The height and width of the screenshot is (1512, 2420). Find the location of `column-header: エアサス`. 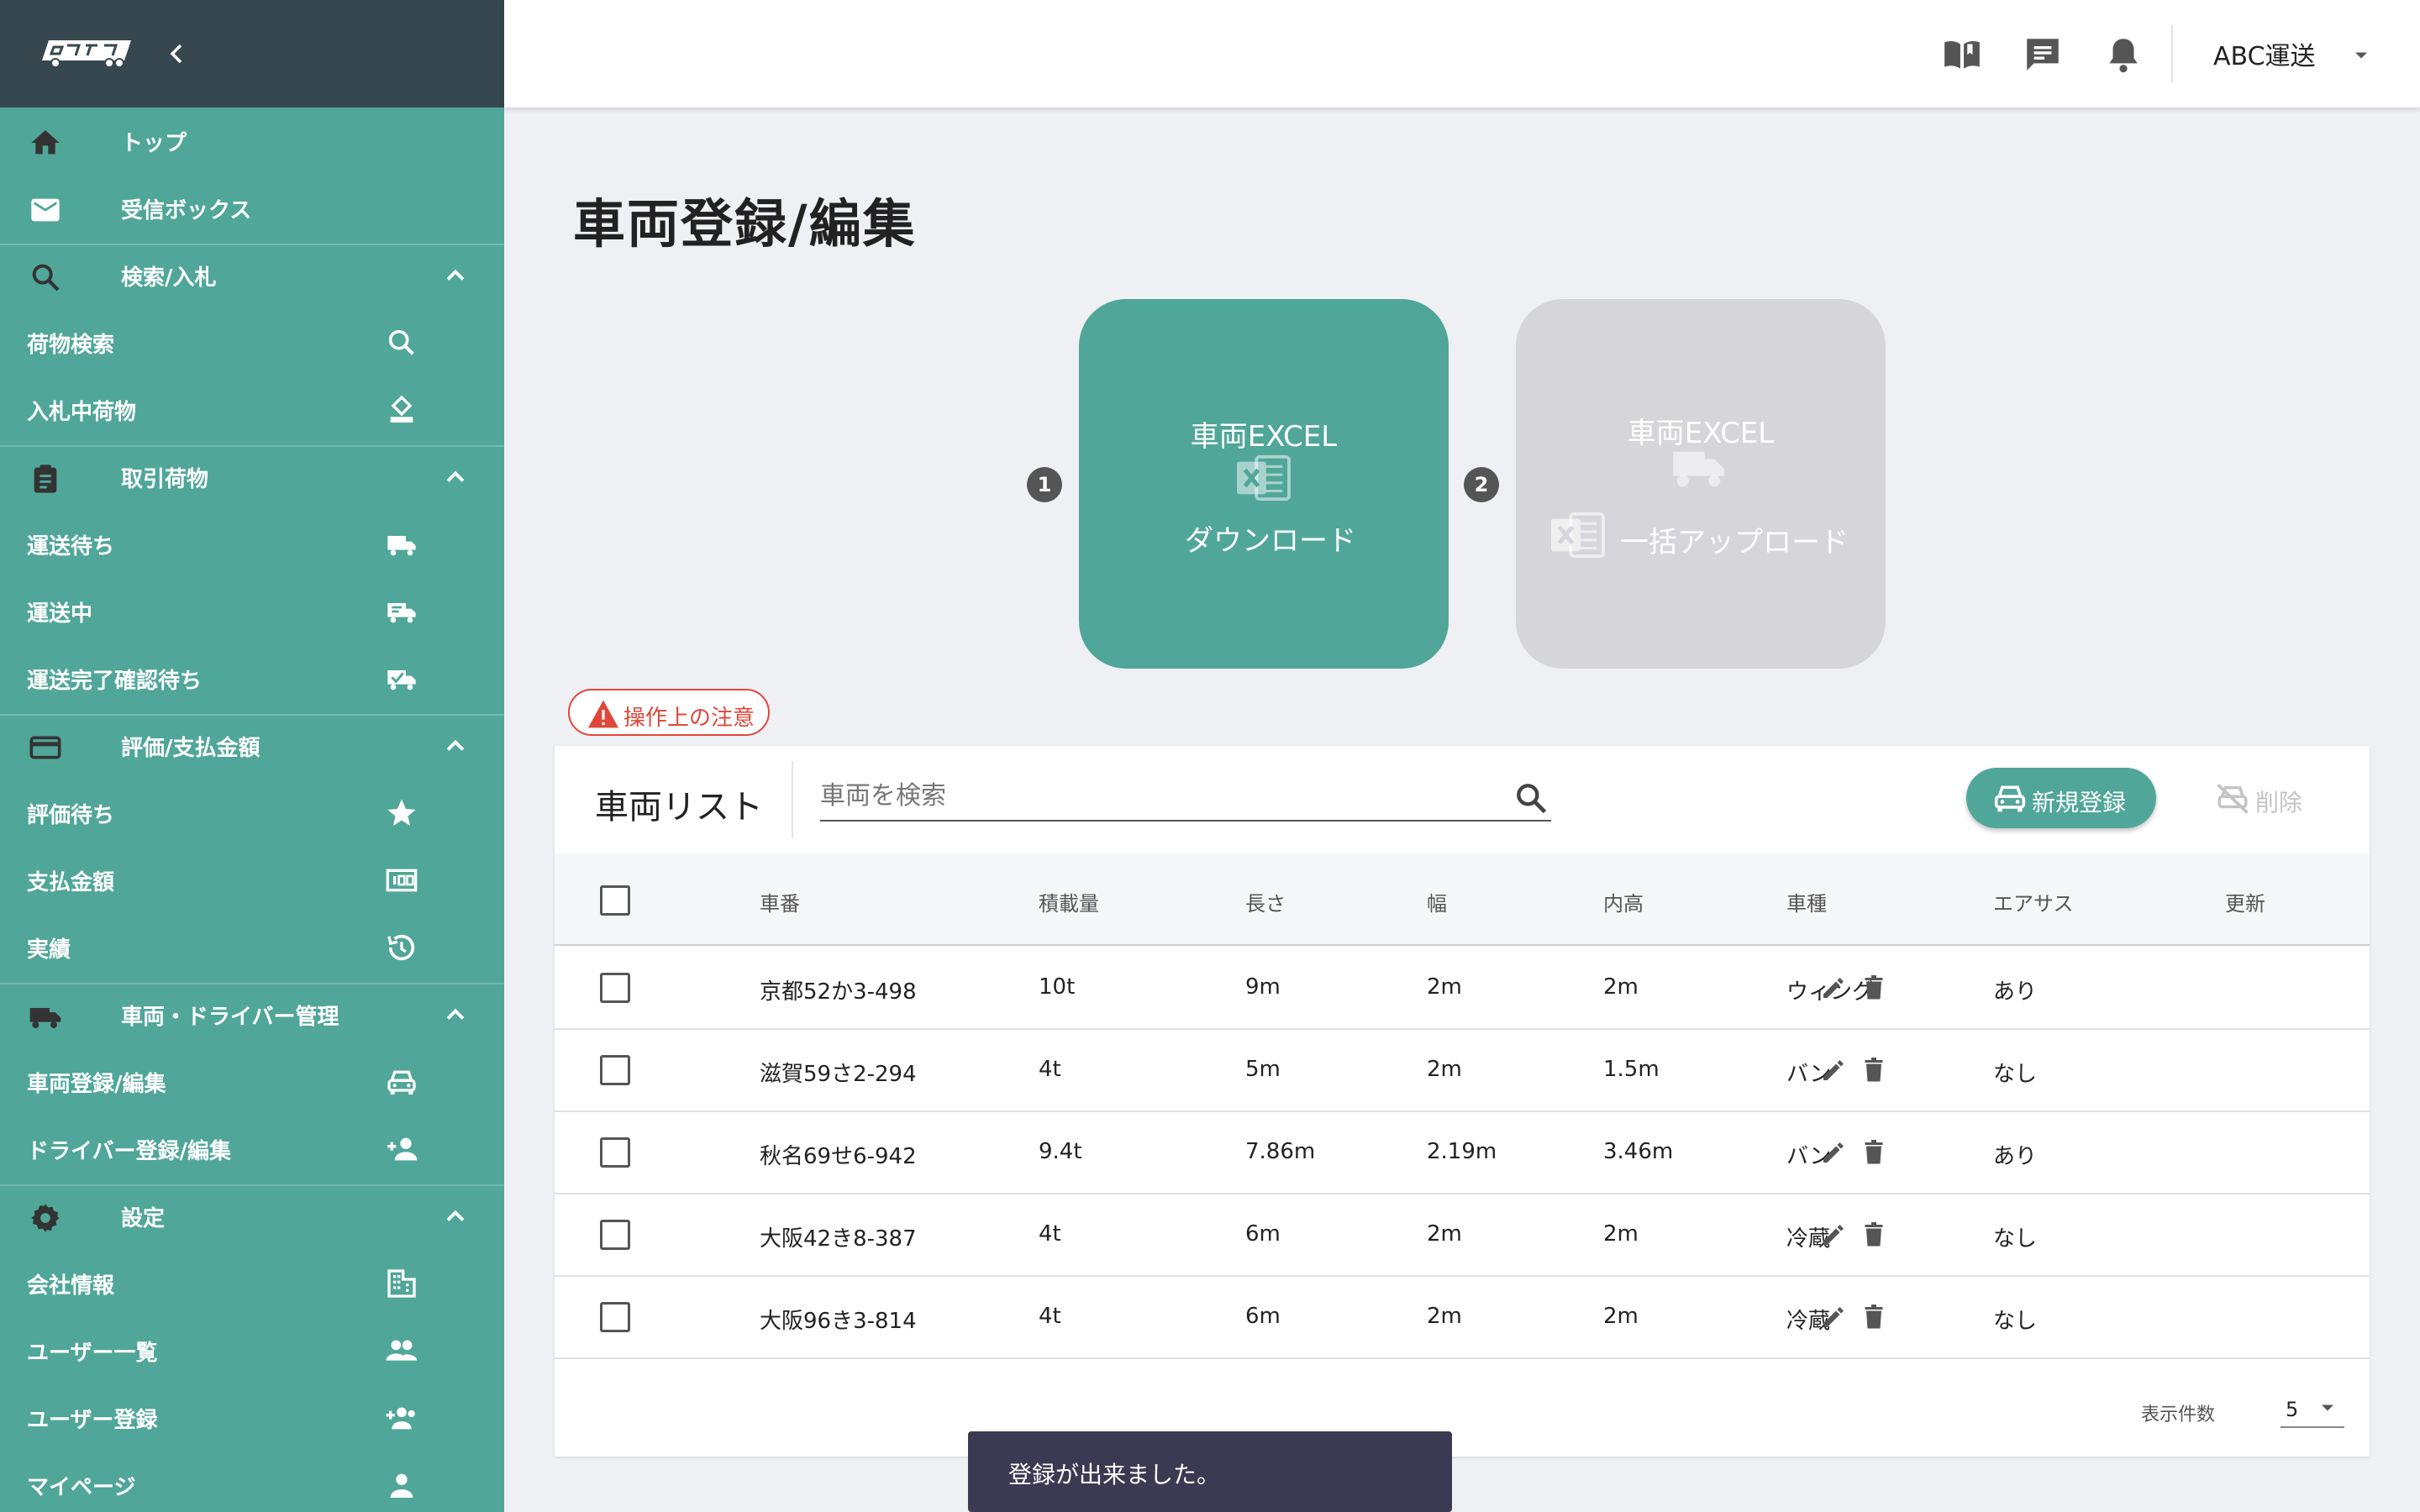

column-header: エアサス is located at coordinates (2034, 901).